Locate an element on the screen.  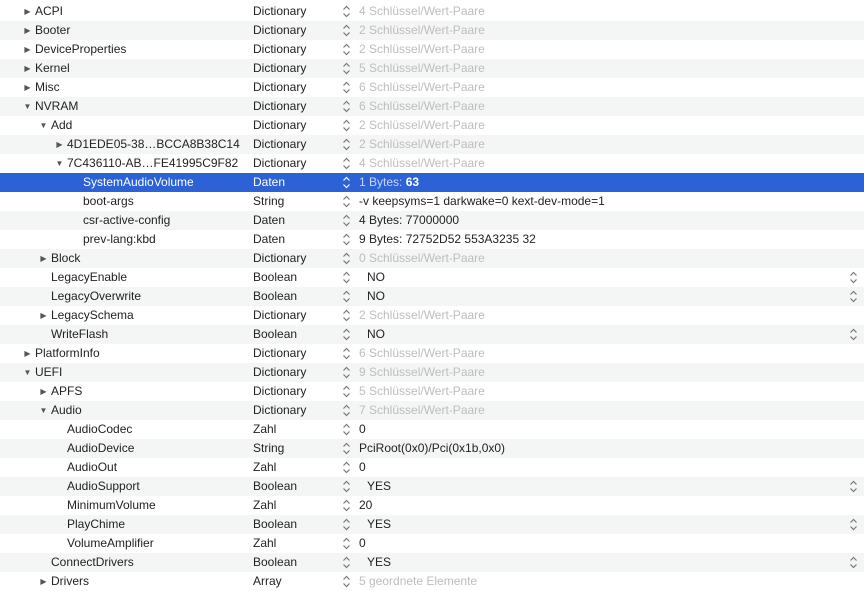
row-value: 4 Bytes: 77000000 is located at coordinates (409, 220).